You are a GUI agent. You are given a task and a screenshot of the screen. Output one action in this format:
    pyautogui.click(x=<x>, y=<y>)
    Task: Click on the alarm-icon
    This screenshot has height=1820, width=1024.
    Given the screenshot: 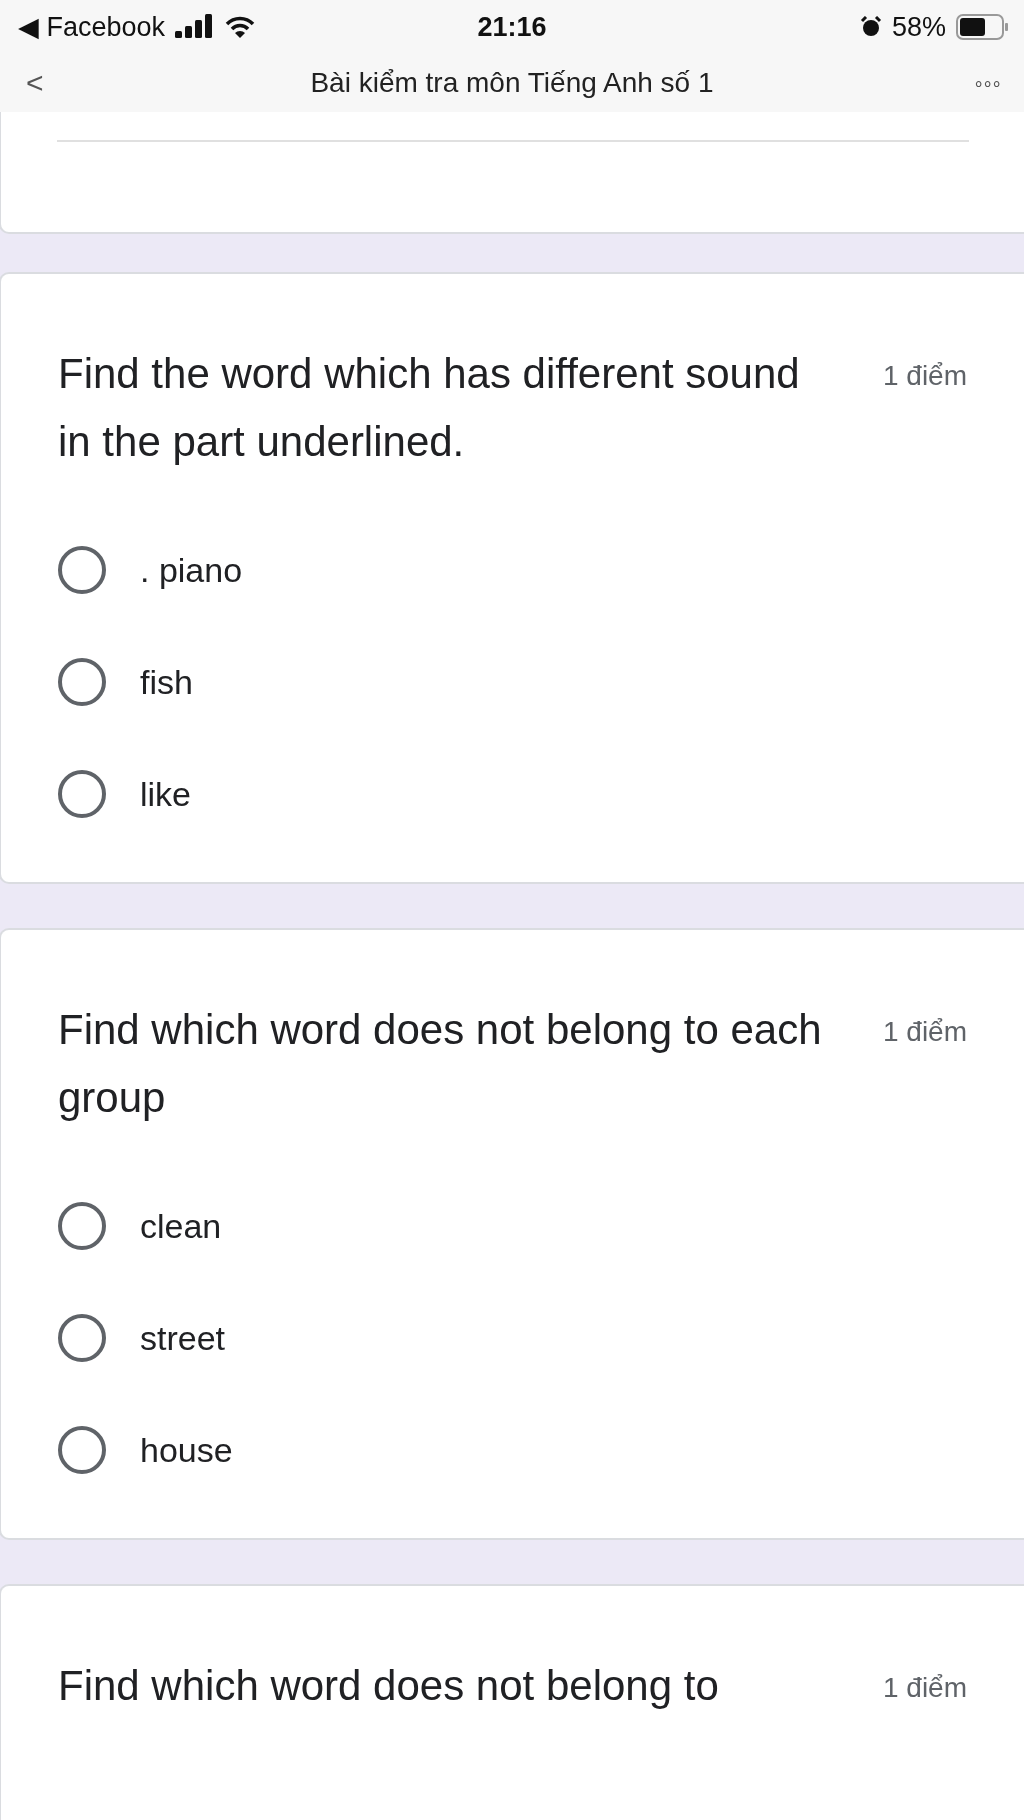 What is the action you would take?
    pyautogui.click(x=870, y=27)
    